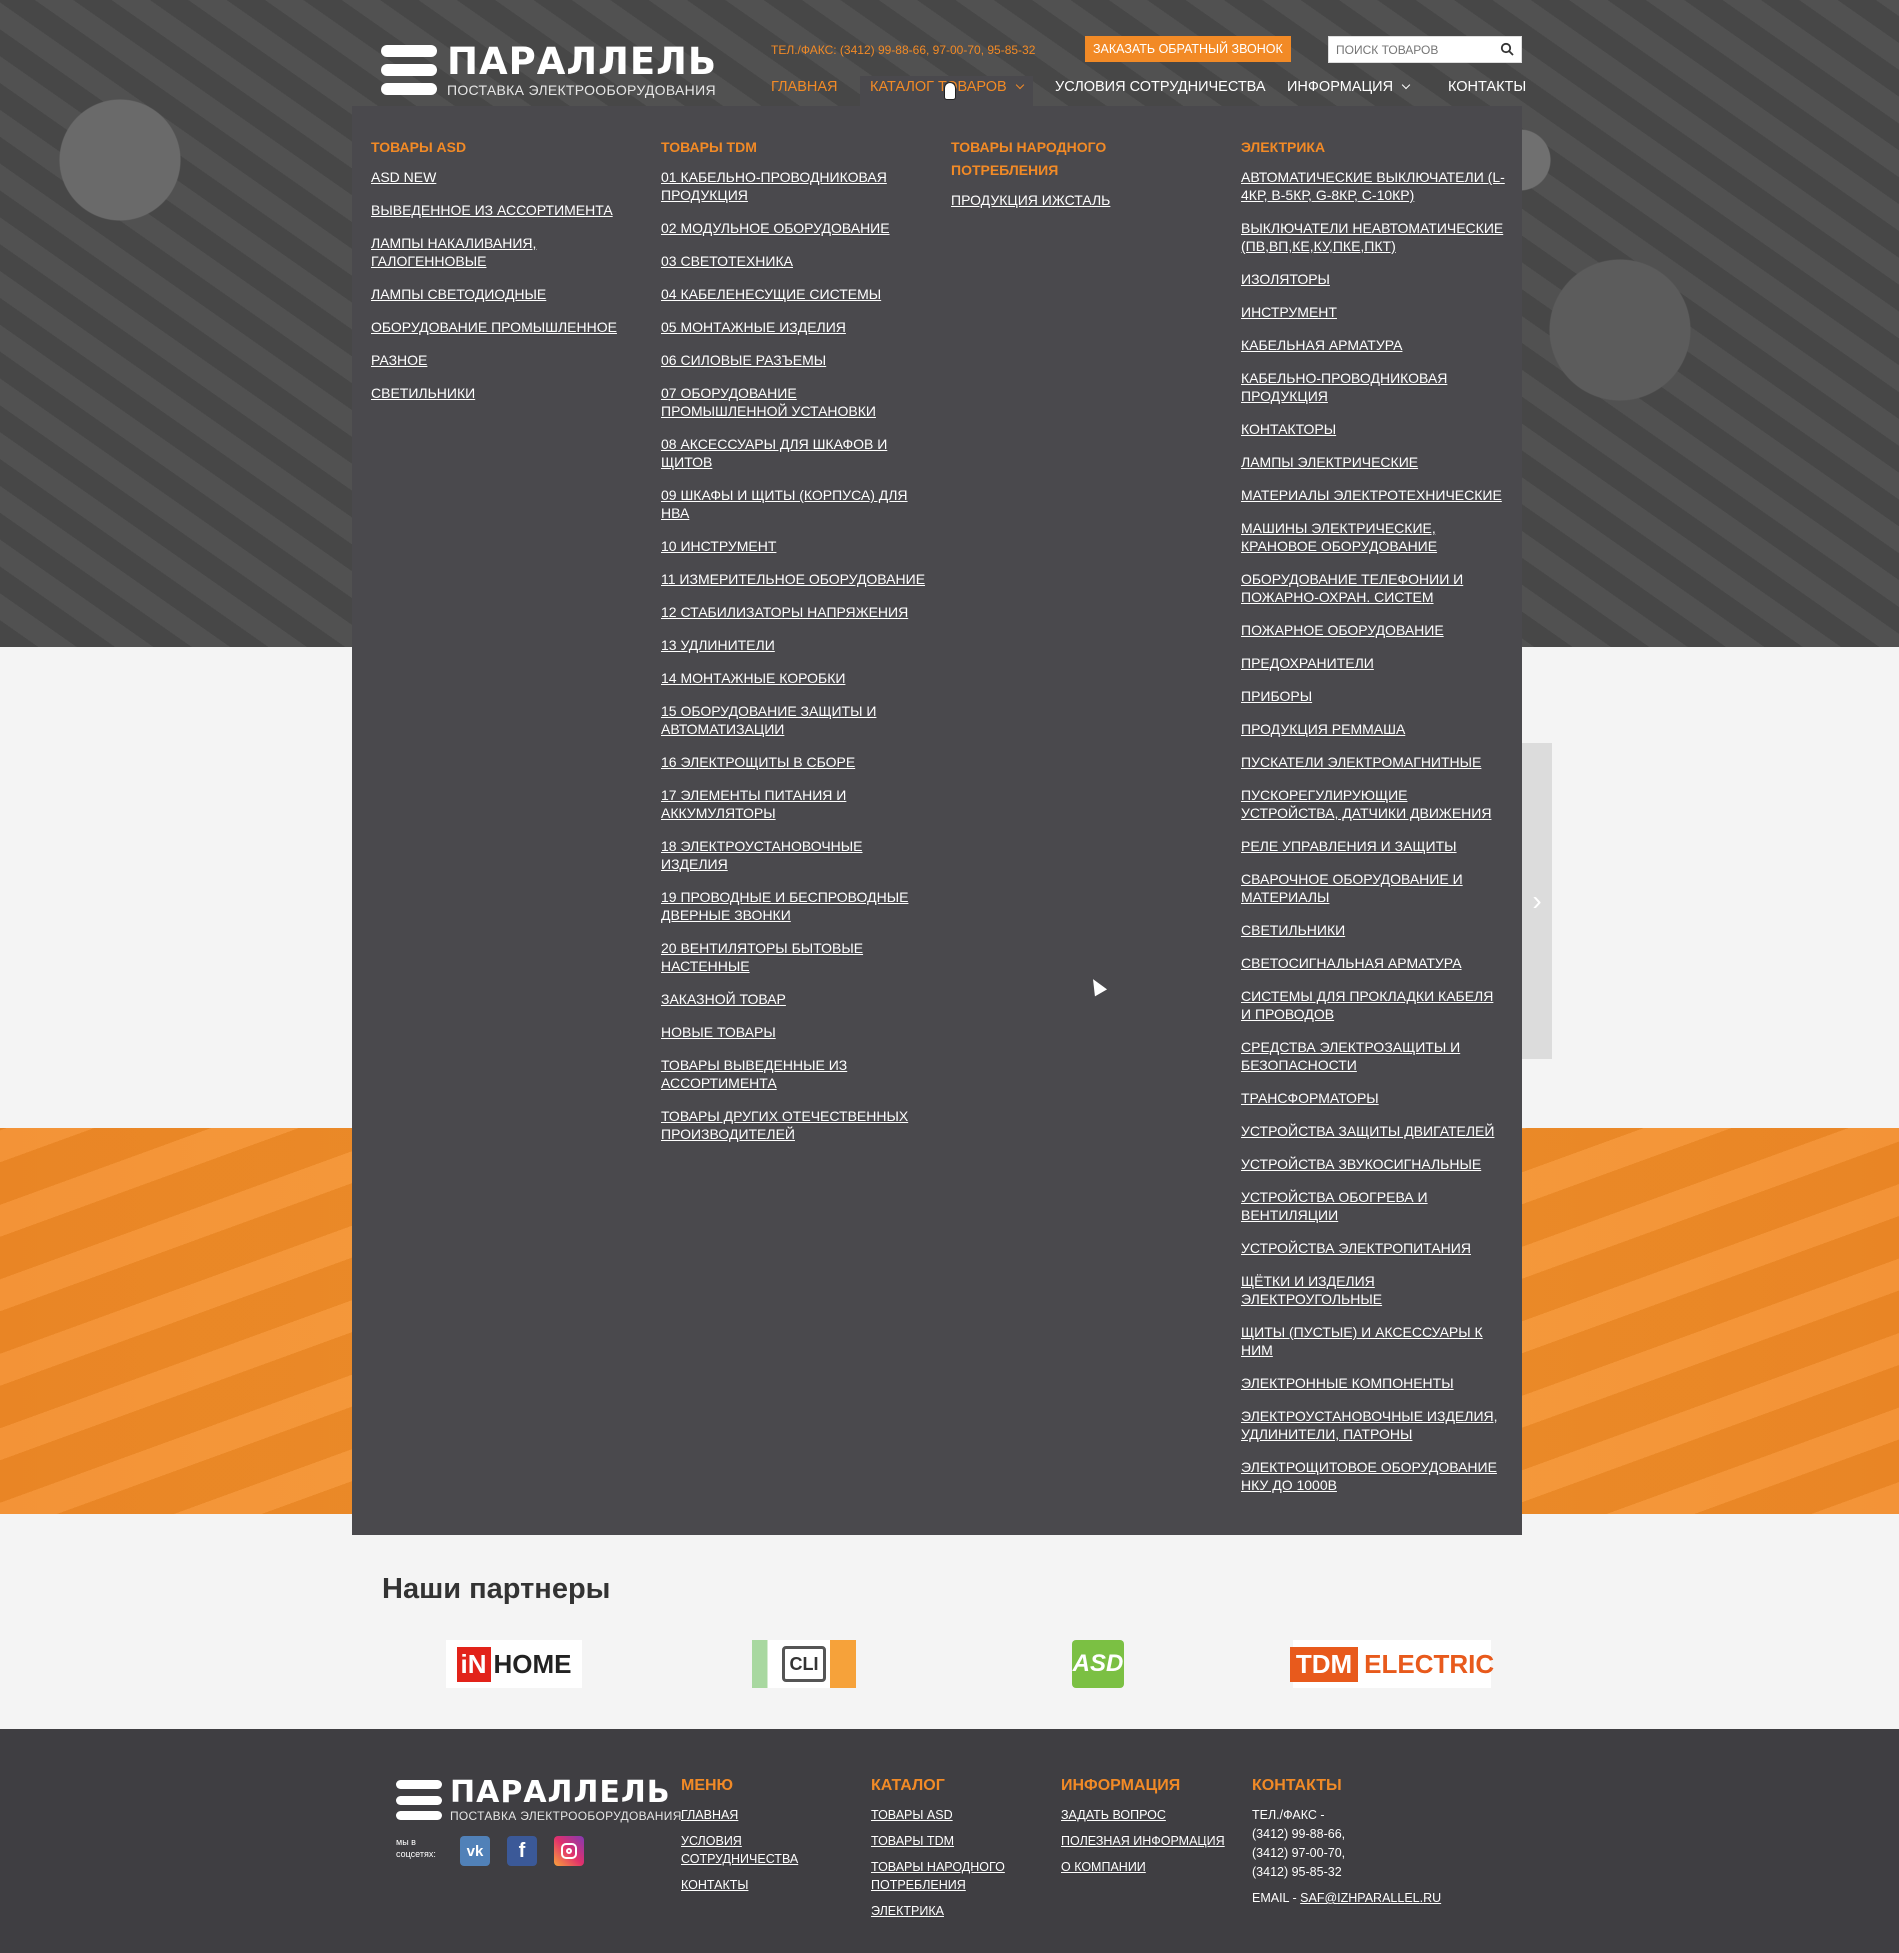 The height and width of the screenshot is (1953, 1899). What do you see at coordinates (1373, 279) in the screenshot?
I see `menu-link-electrics: ИЗОЛЯТОРЫ` at bounding box center [1373, 279].